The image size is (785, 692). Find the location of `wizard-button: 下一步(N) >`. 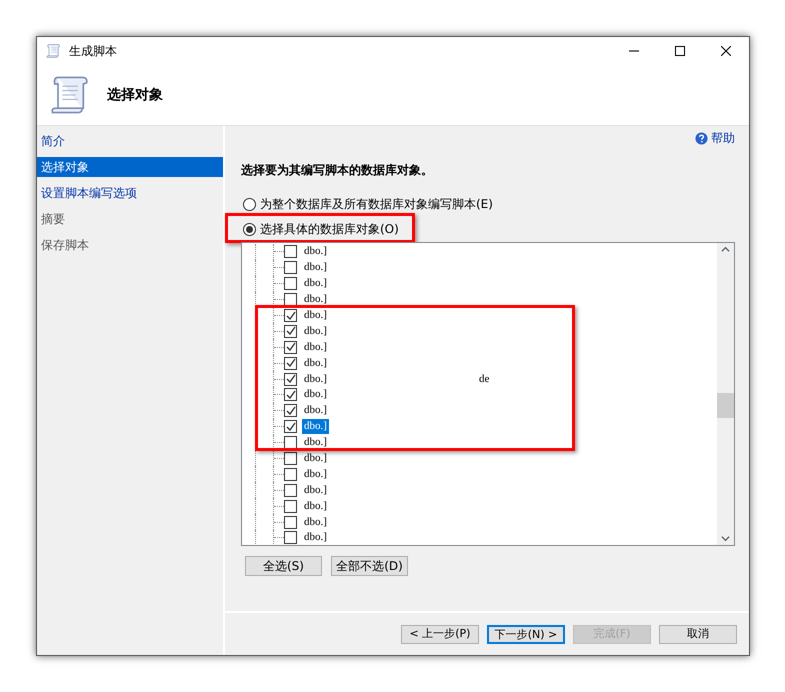

wizard-button: 下一步(N) > is located at coordinates (526, 634).